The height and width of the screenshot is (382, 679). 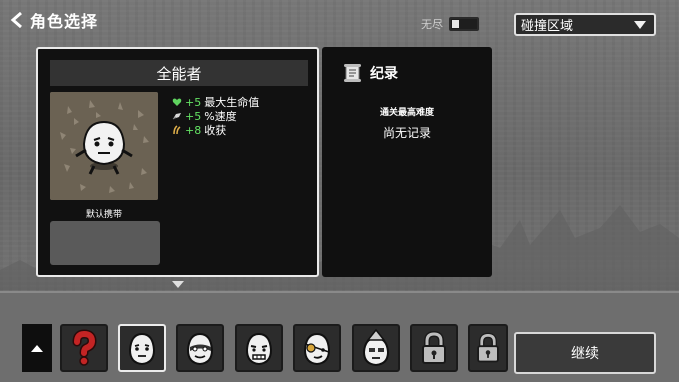 I want to click on record-value: 尚无记录, so click(x=406, y=133).